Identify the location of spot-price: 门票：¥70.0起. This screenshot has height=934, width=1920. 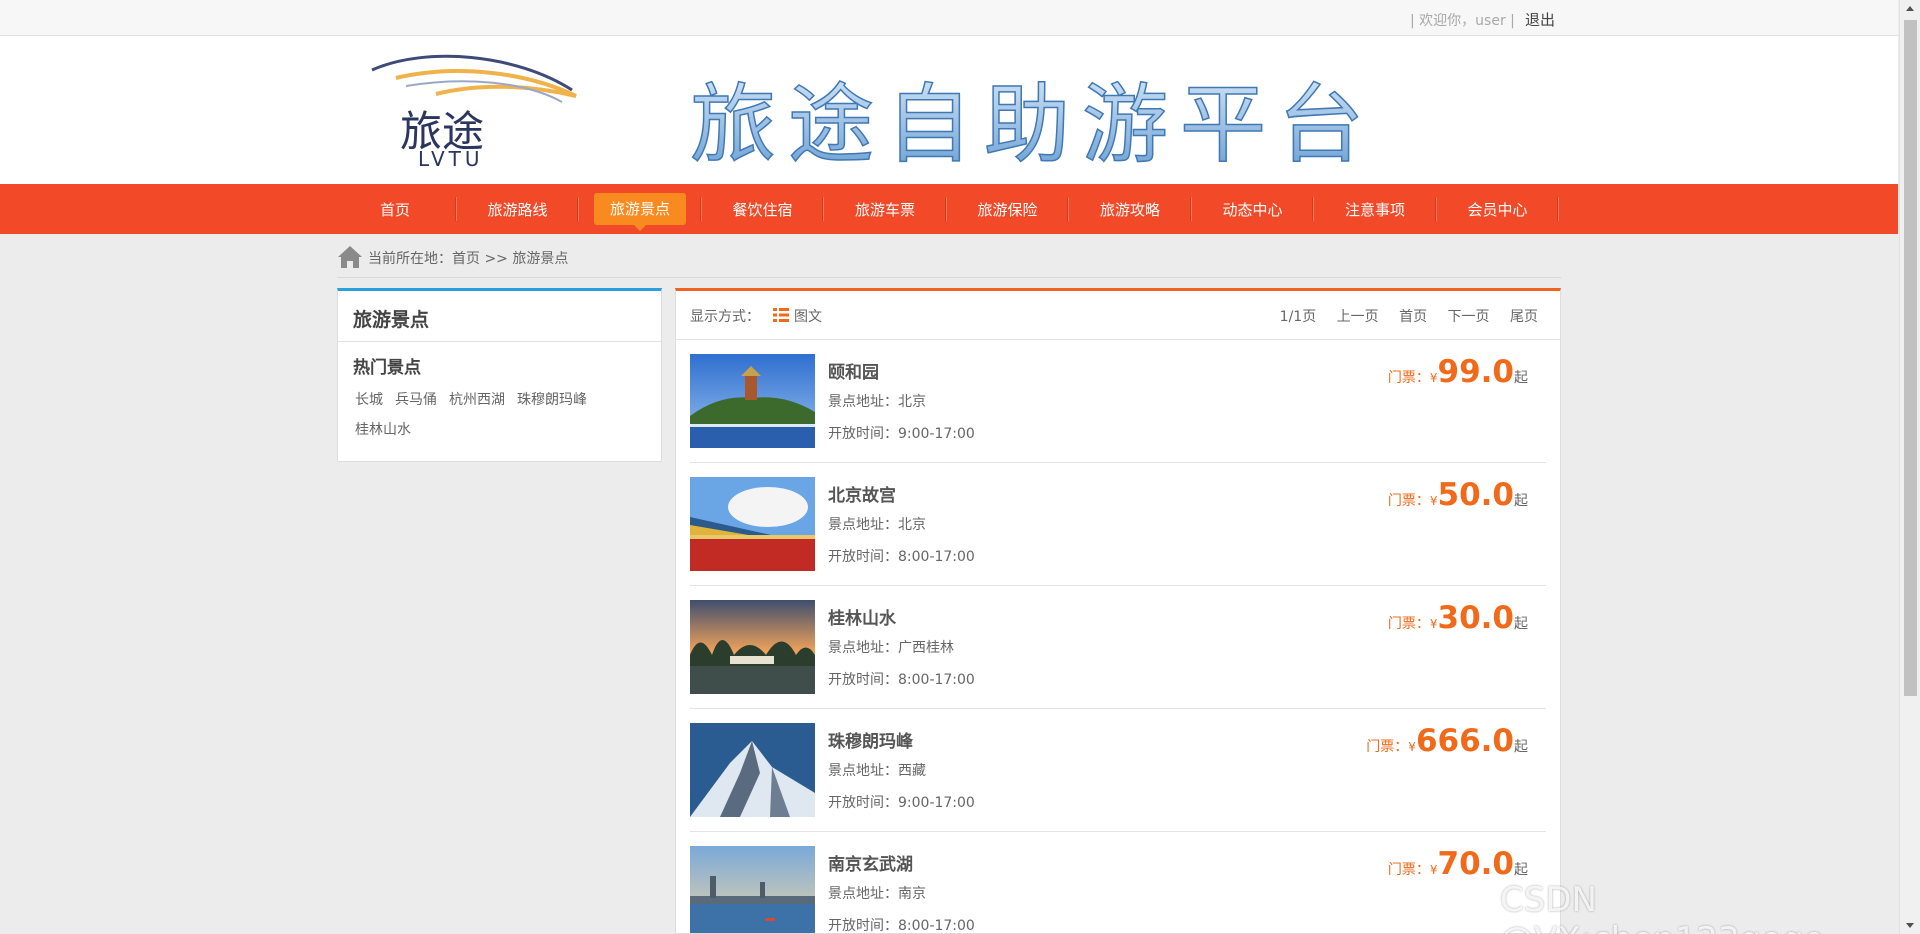
(1458, 864).